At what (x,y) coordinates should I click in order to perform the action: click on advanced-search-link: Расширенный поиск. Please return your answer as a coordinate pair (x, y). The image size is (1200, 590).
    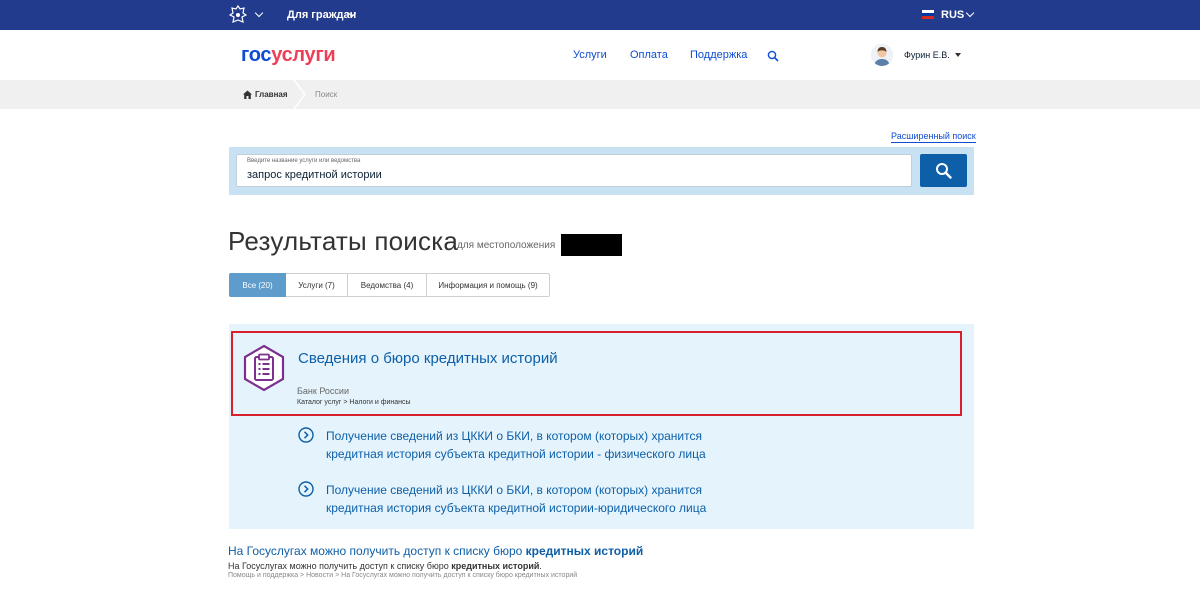
    Looking at the image, I should click on (933, 137).